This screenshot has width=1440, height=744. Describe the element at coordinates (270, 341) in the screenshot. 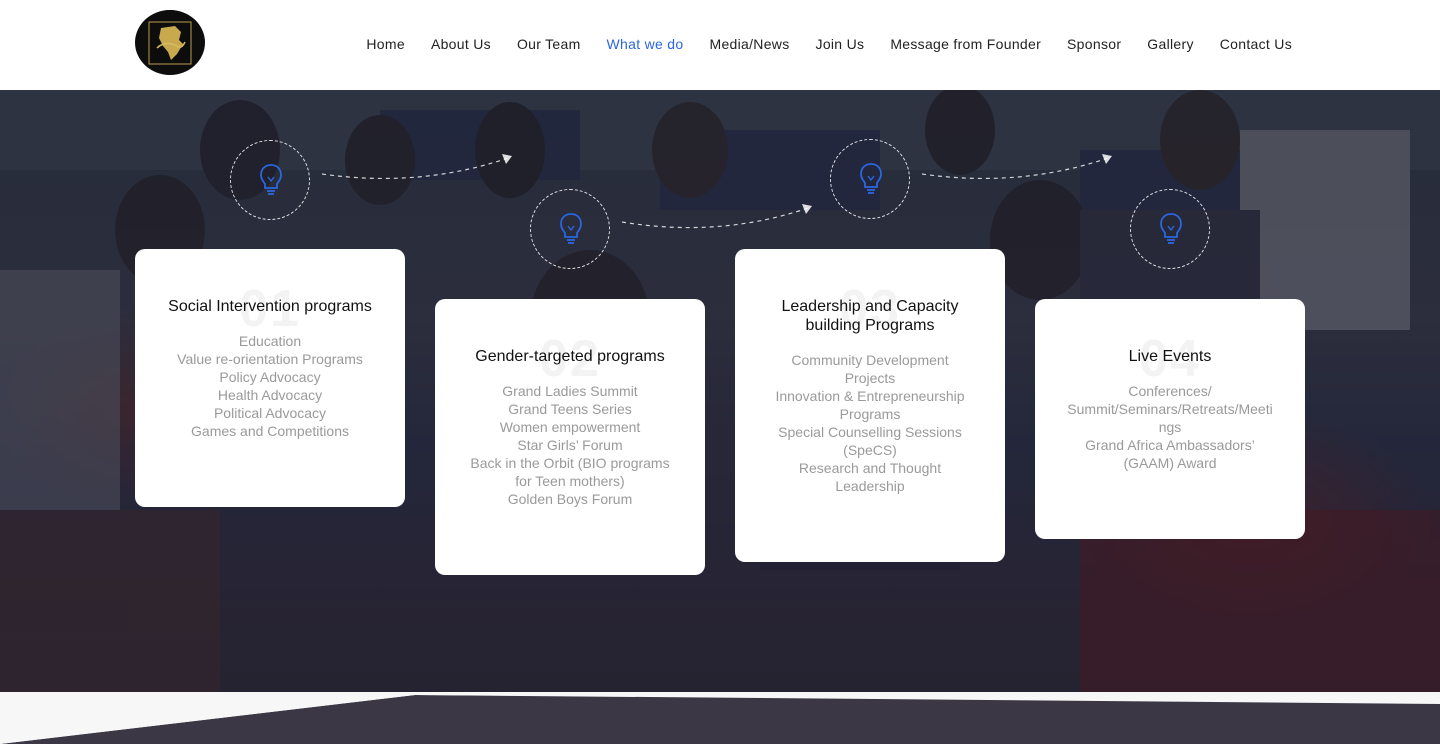

I see `program-item: Education` at that location.